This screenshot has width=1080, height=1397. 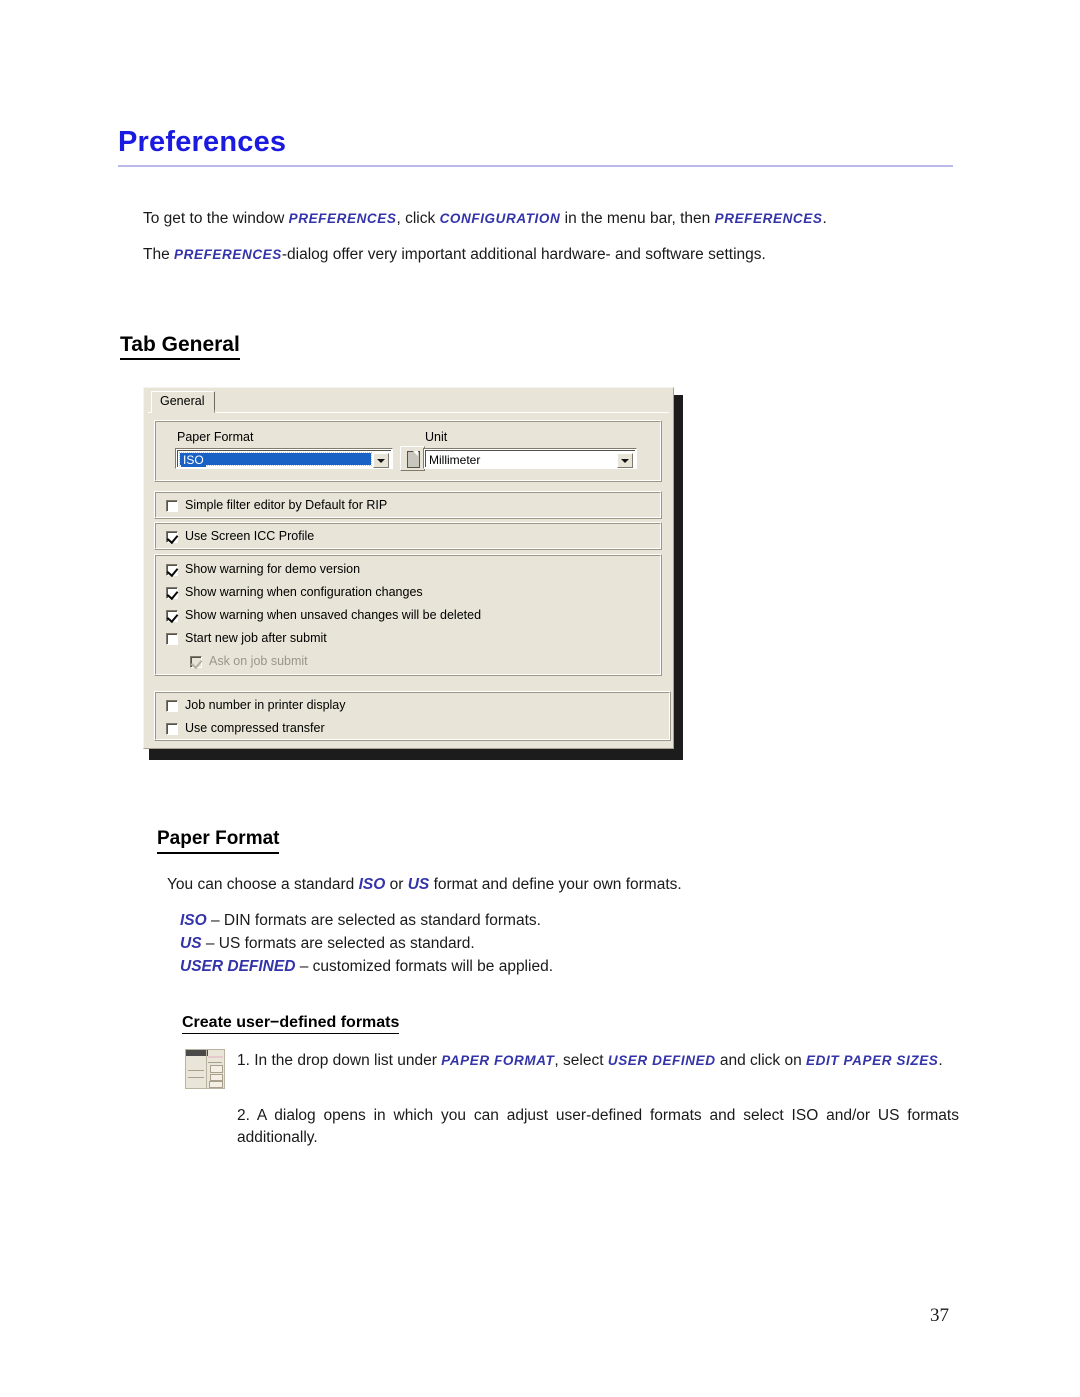 I want to click on unit-combobox: Millimeter, so click(x=530, y=458).